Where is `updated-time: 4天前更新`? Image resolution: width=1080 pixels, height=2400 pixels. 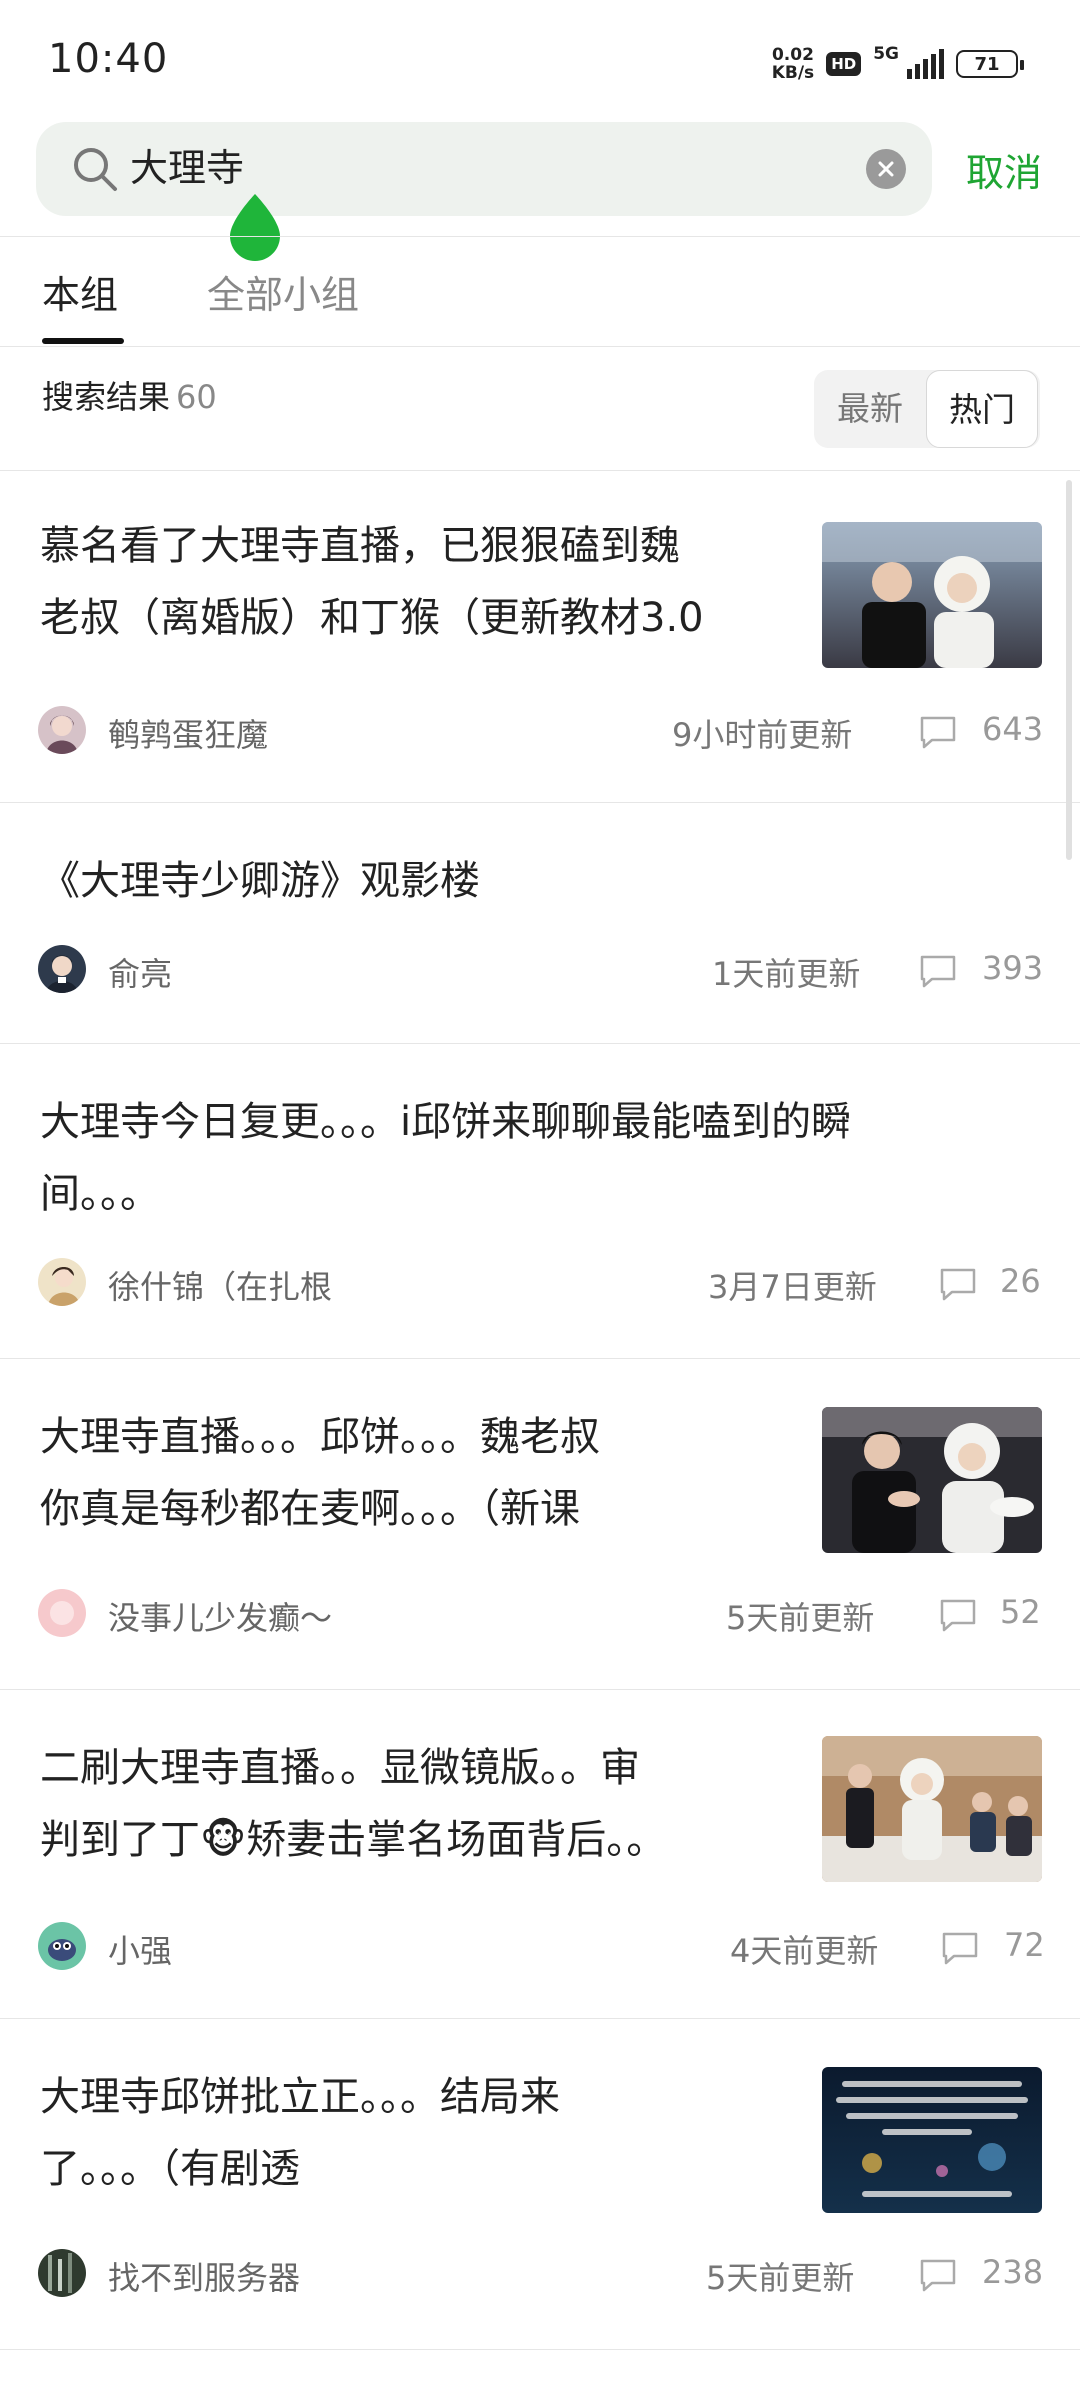 updated-time: 4天前更新 is located at coordinates (804, 1951).